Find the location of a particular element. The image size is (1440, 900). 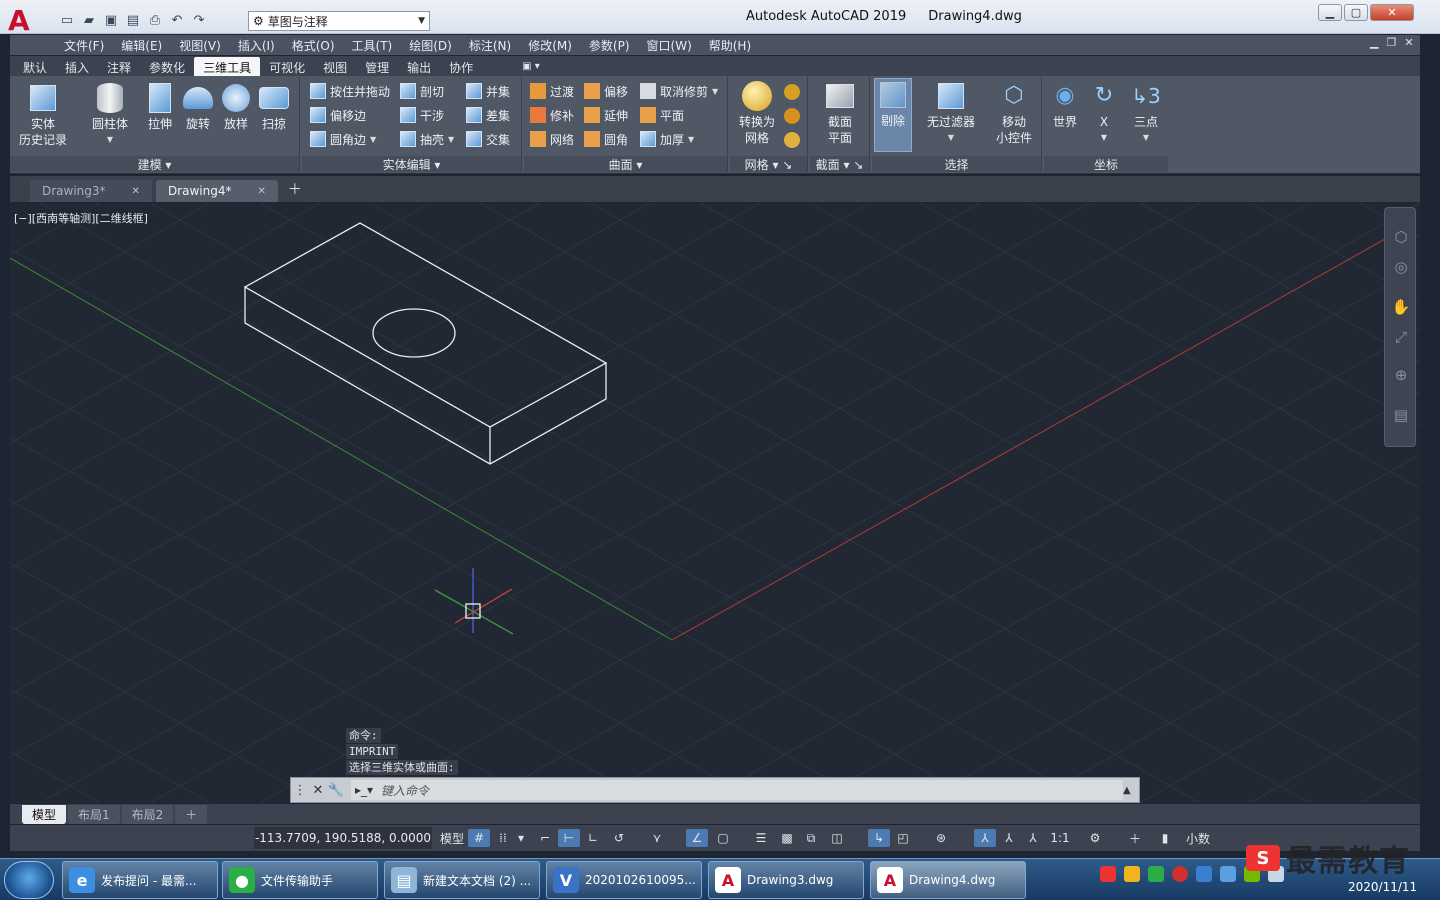

mesh-refine-icon is located at coordinates (792, 116).